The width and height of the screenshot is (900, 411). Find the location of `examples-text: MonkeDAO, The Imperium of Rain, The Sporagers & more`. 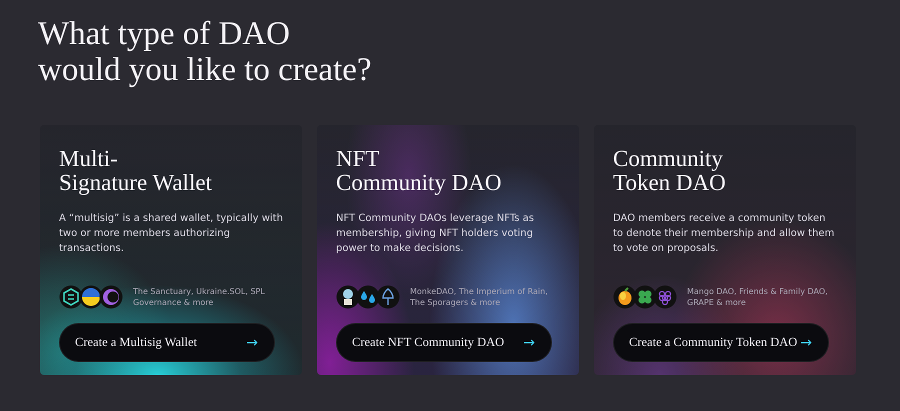

examples-text: MonkeDAO, The Imperium of Rain, The Sporagers & more is located at coordinates (479, 297).